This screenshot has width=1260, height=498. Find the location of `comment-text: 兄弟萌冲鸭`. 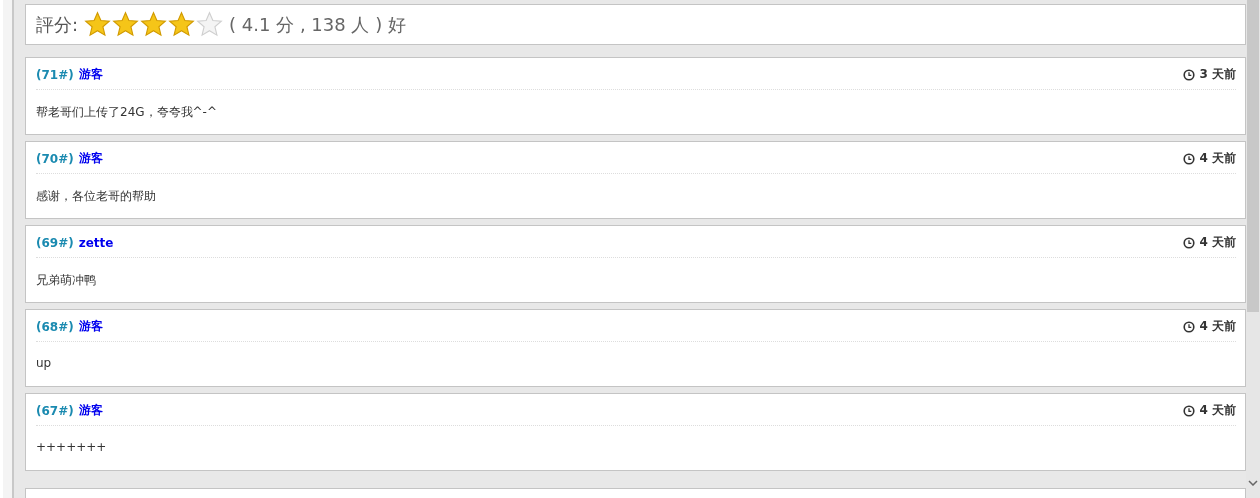

comment-text: 兄弟萌冲鸭 is located at coordinates (66, 280).